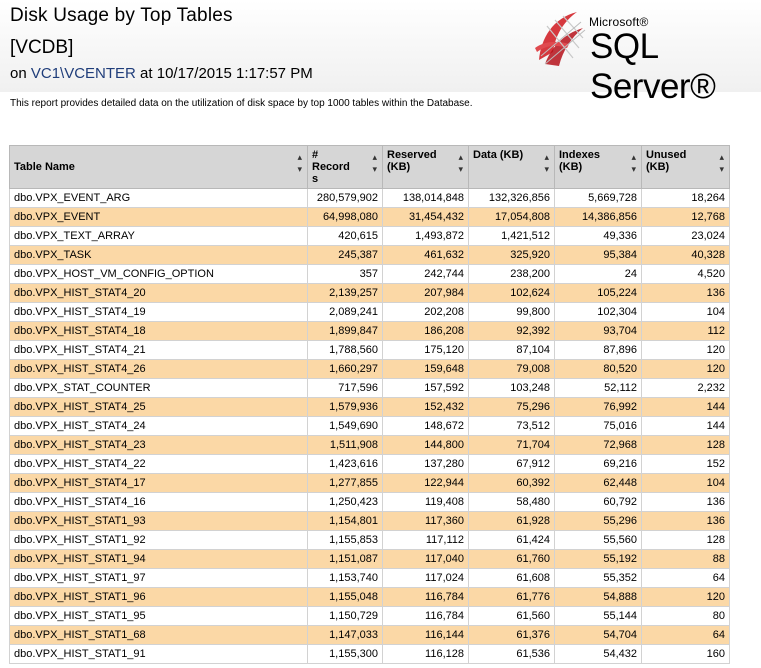 Image resolution: width=761 pixels, height=668 pixels. Describe the element at coordinates (425, 167) in the screenshot. I see `column-header-reserved: Reserved (KB) ▴ ▾` at that location.